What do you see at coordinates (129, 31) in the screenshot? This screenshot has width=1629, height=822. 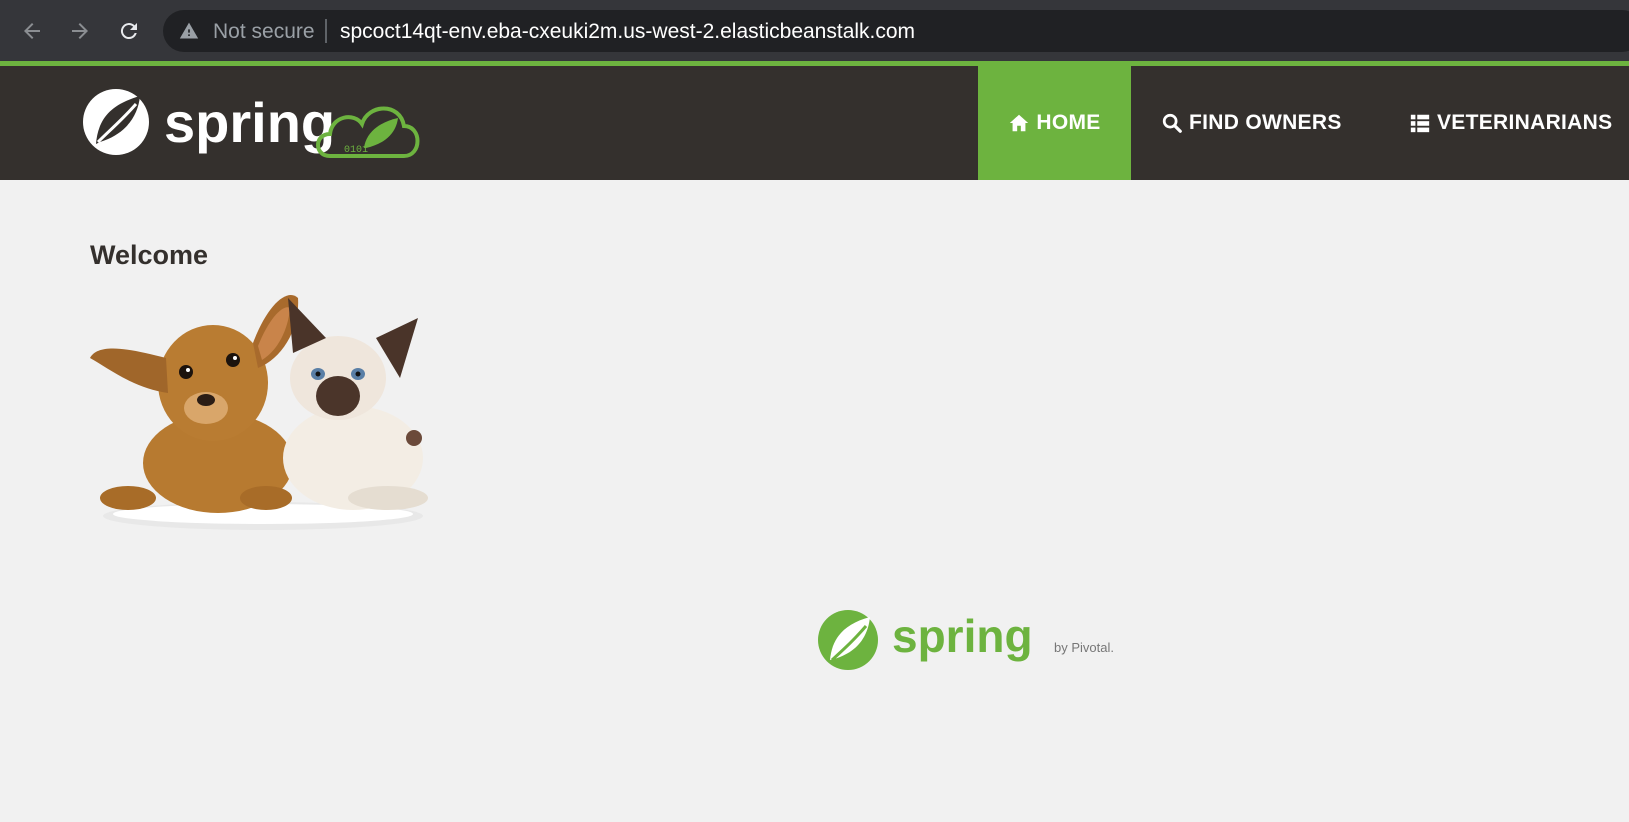 I see `reload-icon` at bounding box center [129, 31].